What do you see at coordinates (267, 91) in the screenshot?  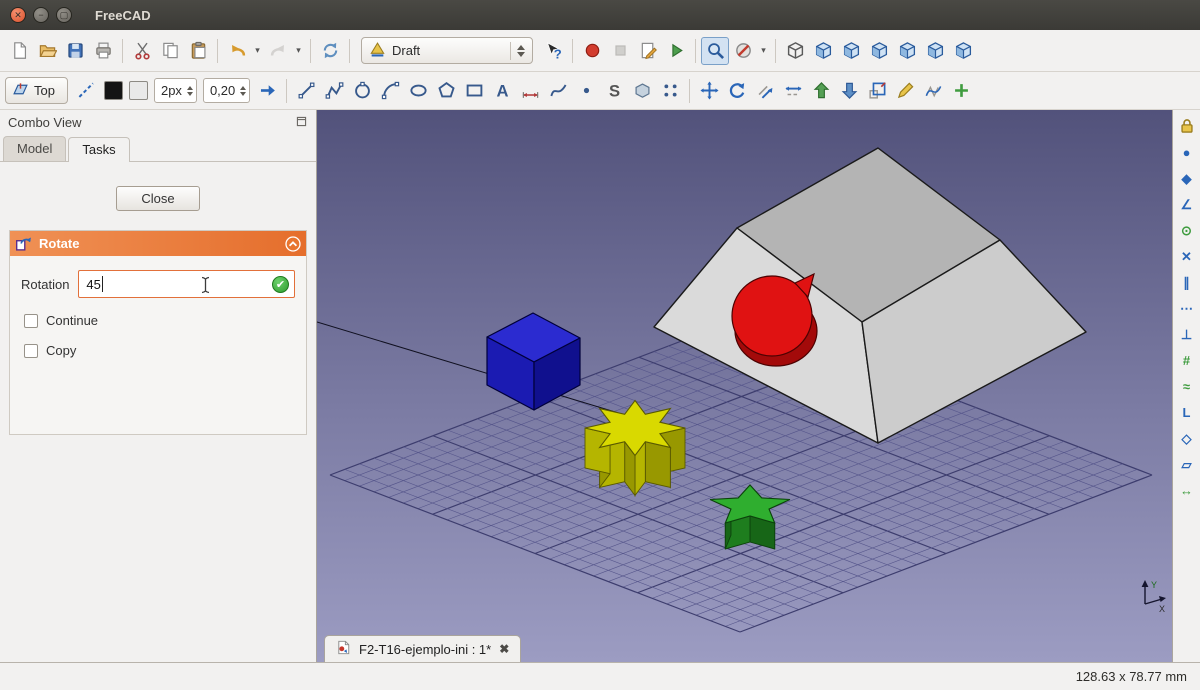 I see `apply-style-button` at bounding box center [267, 91].